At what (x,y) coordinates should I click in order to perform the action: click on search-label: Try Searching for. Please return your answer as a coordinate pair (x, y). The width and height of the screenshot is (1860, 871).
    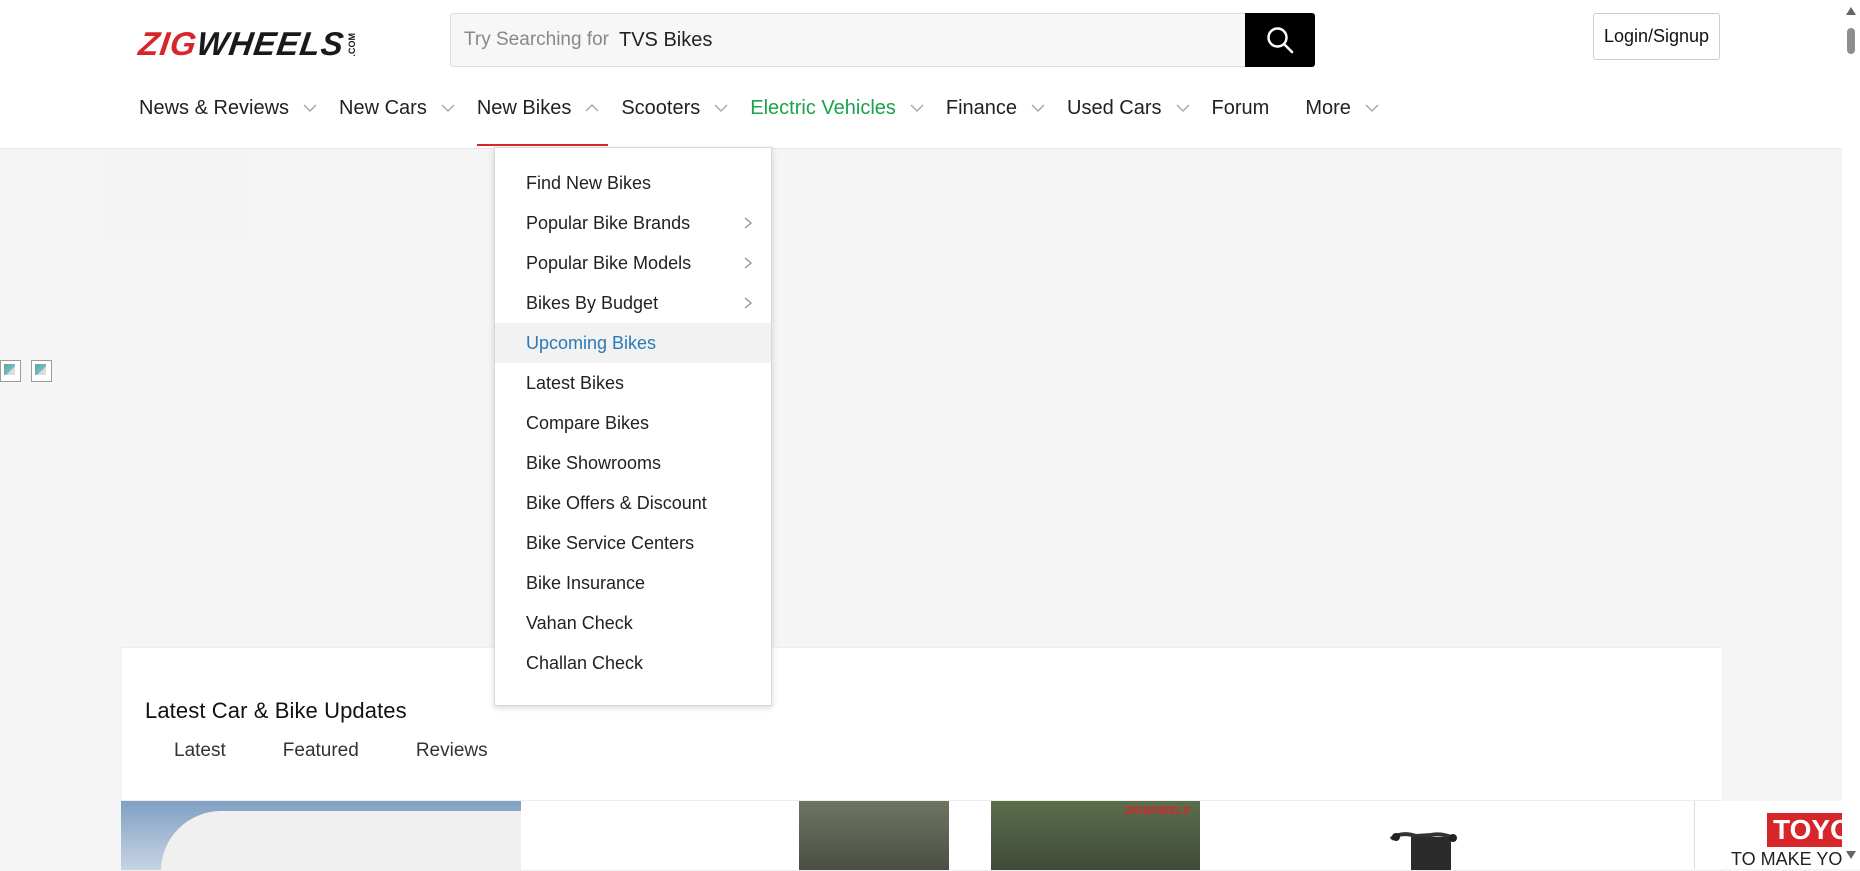
    Looking at the image, I should click on (537, 39).